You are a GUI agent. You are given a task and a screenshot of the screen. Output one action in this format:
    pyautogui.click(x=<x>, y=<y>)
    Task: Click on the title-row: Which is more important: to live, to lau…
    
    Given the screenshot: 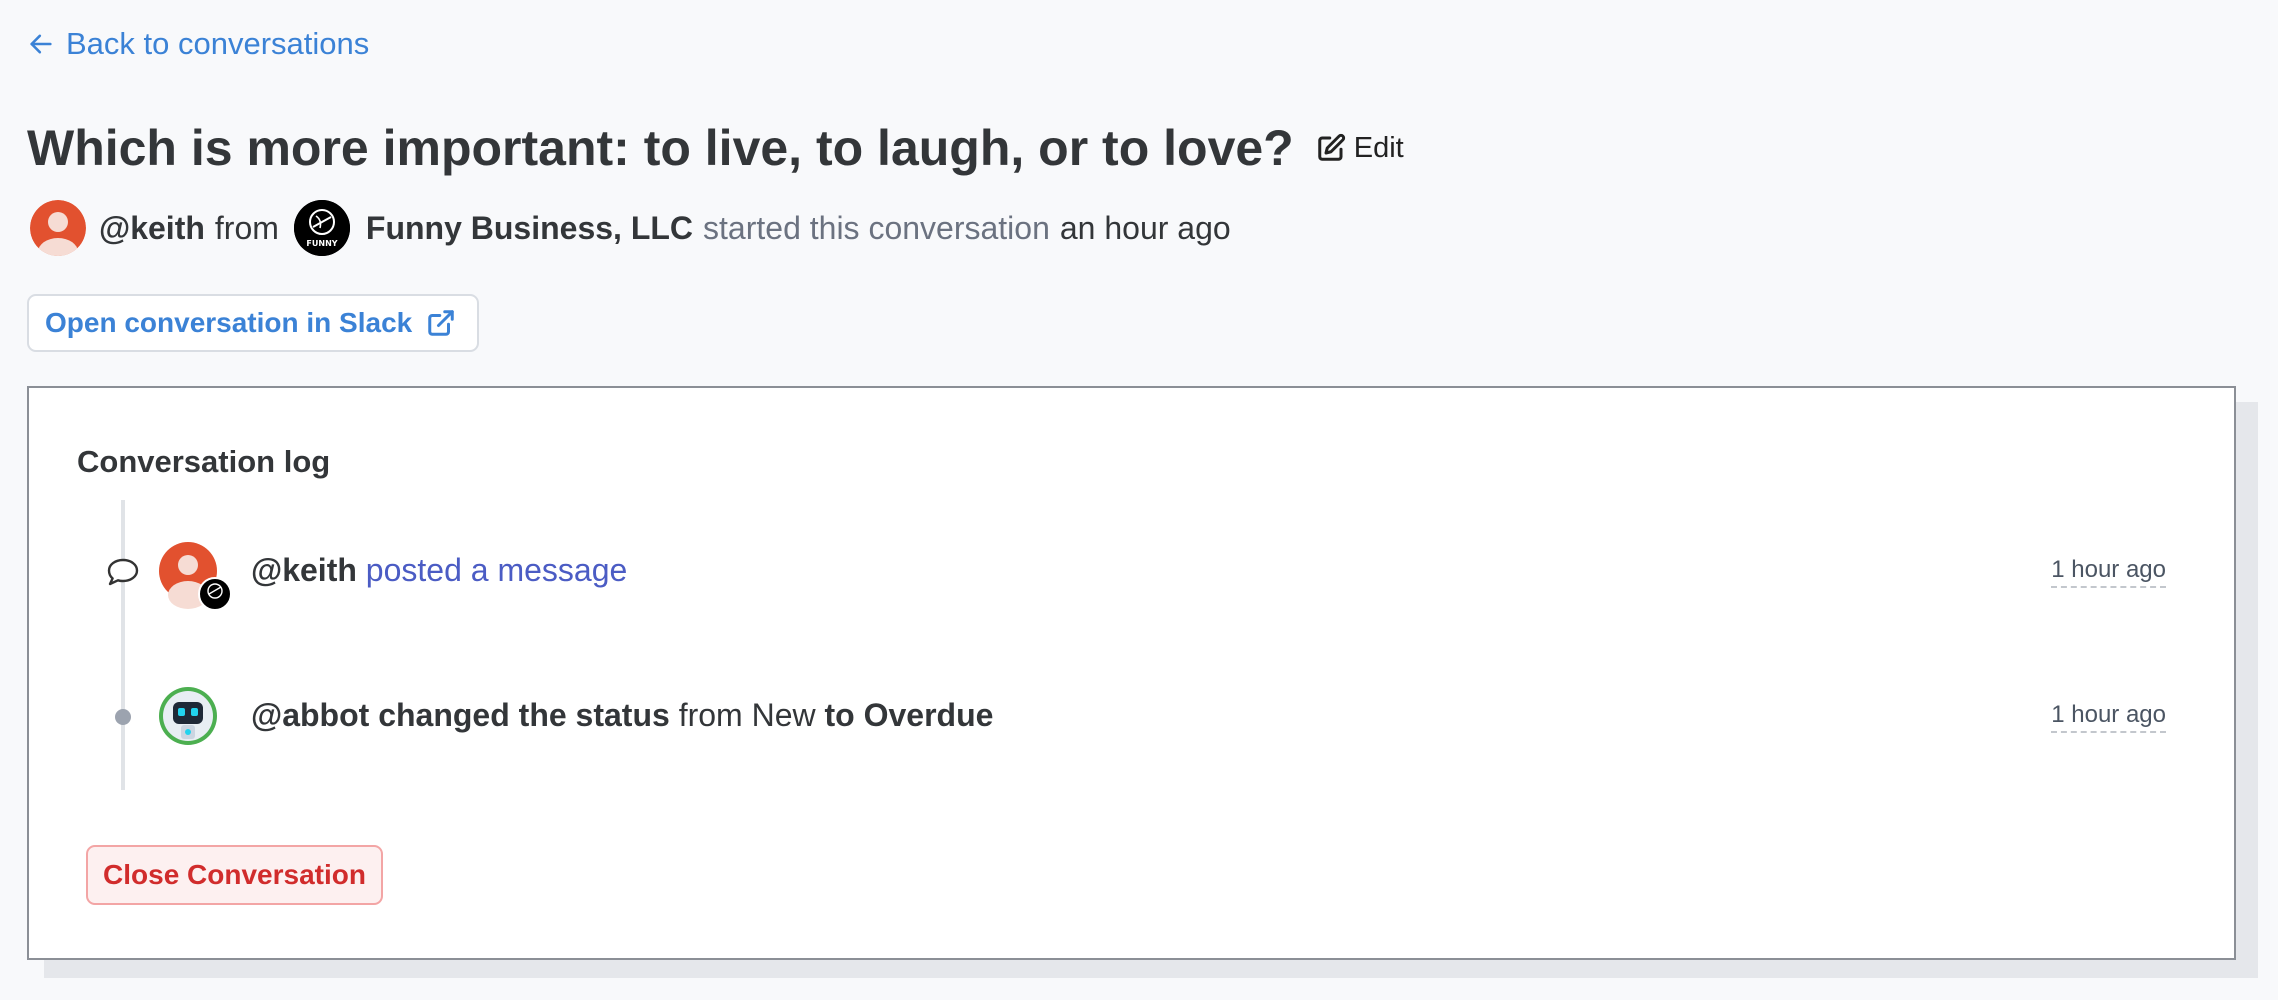 What is the action you would take?
    pyautogui.click(x=715, y=148)
    